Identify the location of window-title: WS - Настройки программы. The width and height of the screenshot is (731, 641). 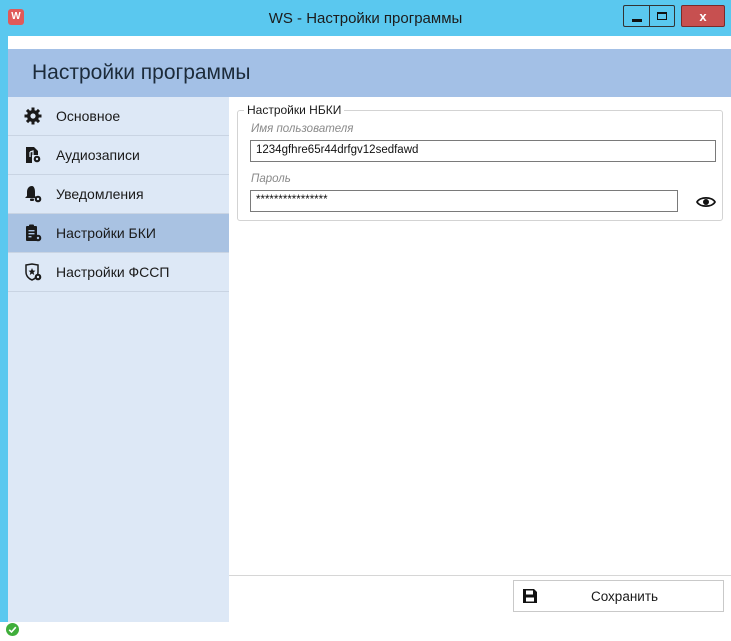
(365, 18).